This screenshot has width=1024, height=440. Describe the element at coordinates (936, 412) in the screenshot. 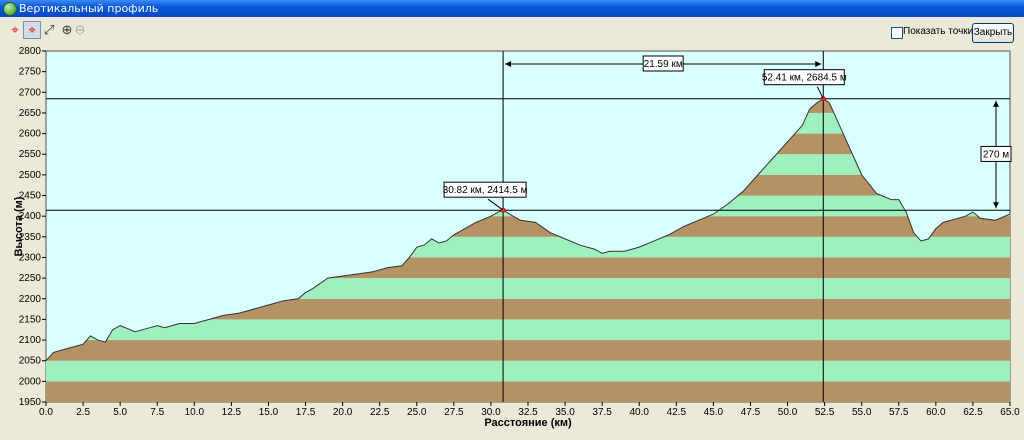

I see `x-tick-label: 60.0` at that location.